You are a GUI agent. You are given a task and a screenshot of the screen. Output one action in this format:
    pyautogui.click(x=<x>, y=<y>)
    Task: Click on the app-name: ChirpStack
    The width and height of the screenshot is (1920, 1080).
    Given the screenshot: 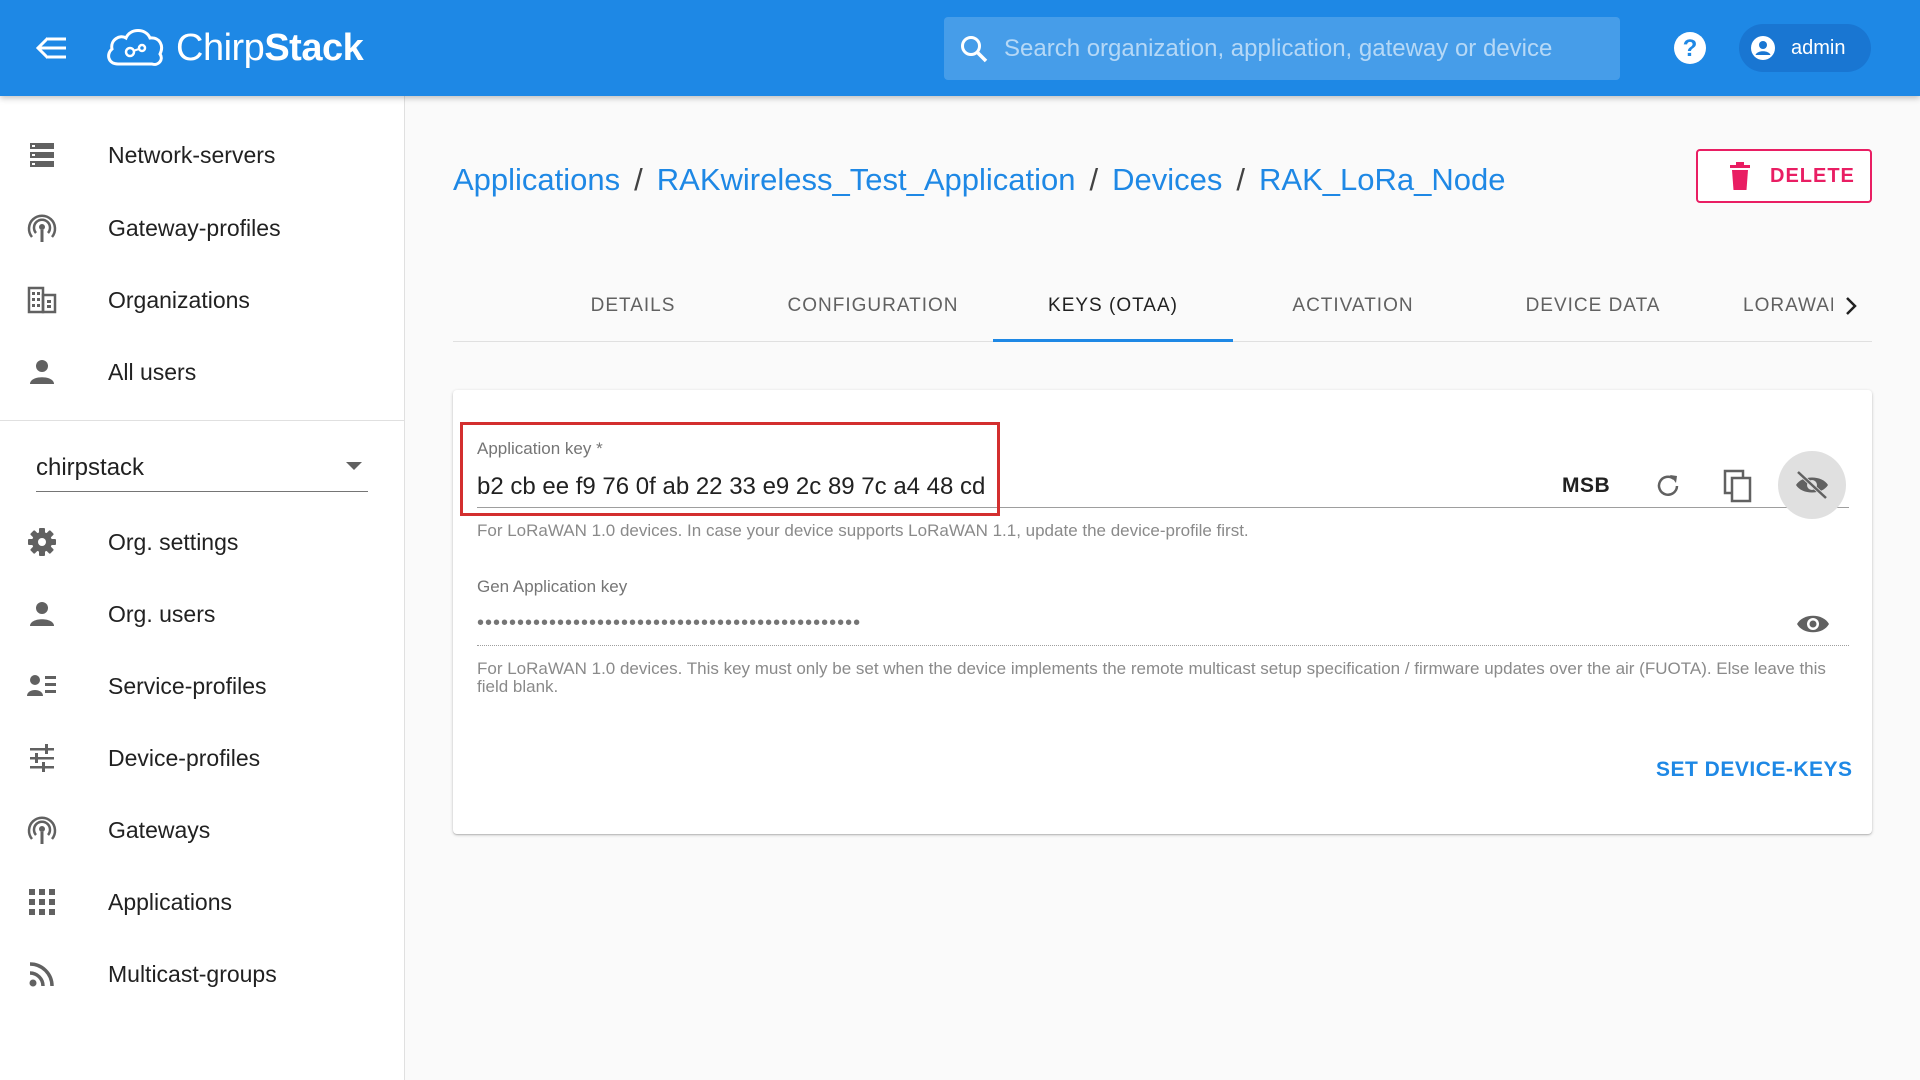 What is the action you would take?
    pyautogui.click(x=270, y=47)
    